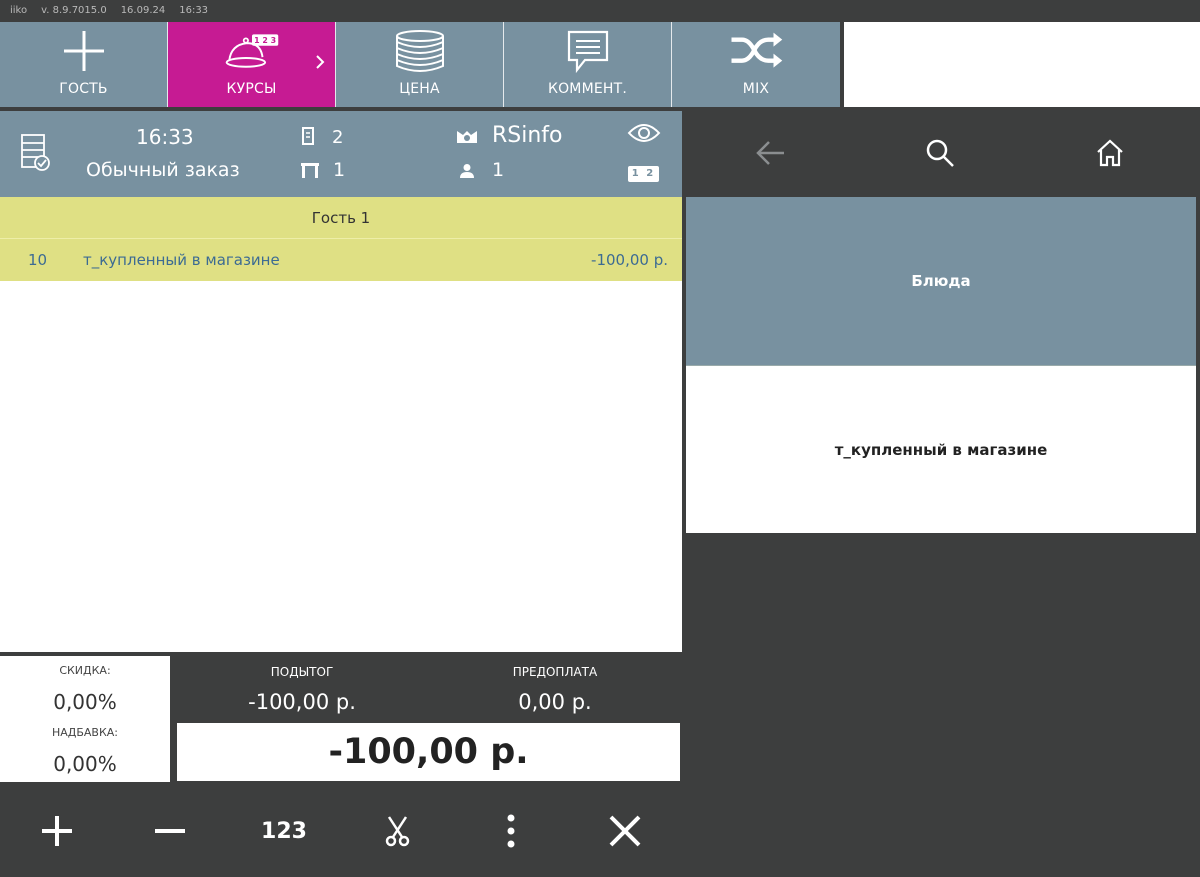  Describe the element at coordinates (302, 702) in the screenshot. I see `subtotal-value: -100,00 р.` at that location.